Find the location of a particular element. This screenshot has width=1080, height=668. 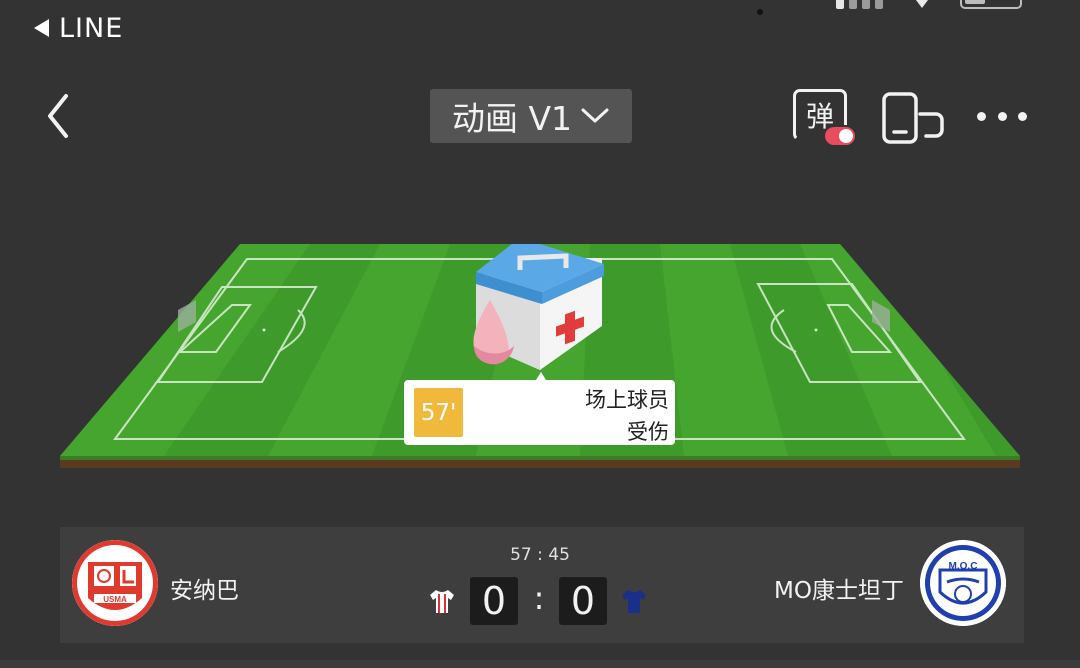

svg-text: M.O.C is located at coordinates (963, 566).